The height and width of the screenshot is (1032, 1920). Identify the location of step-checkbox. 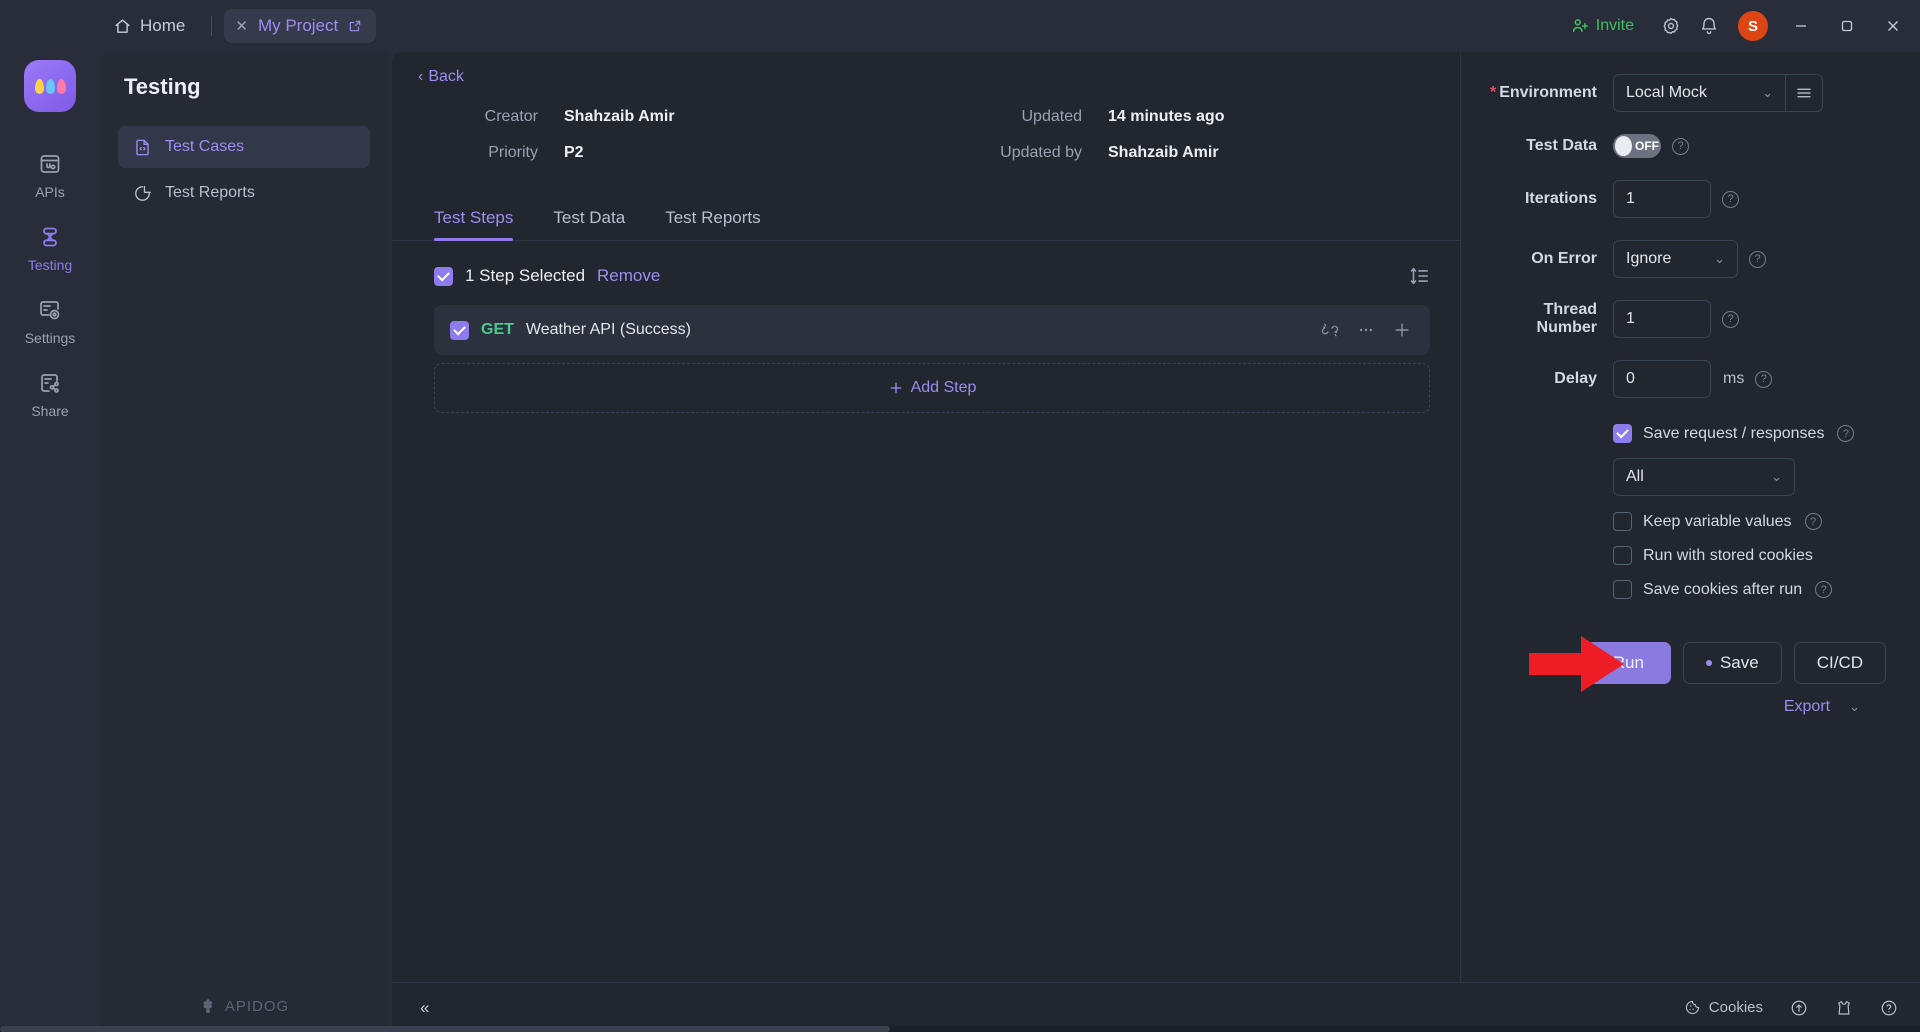
(459, 330).